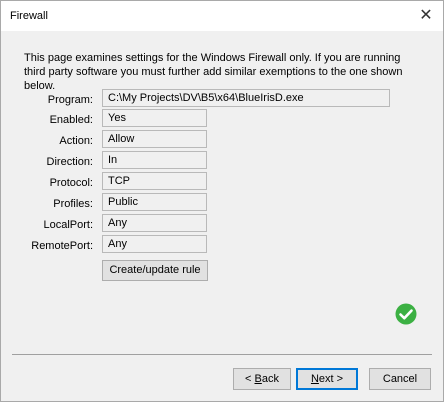 This screenshot has height=402, width=444. Describe the element at coordinates (331, 379) in the screenshot. I see `next-rest: ext >` at that location.